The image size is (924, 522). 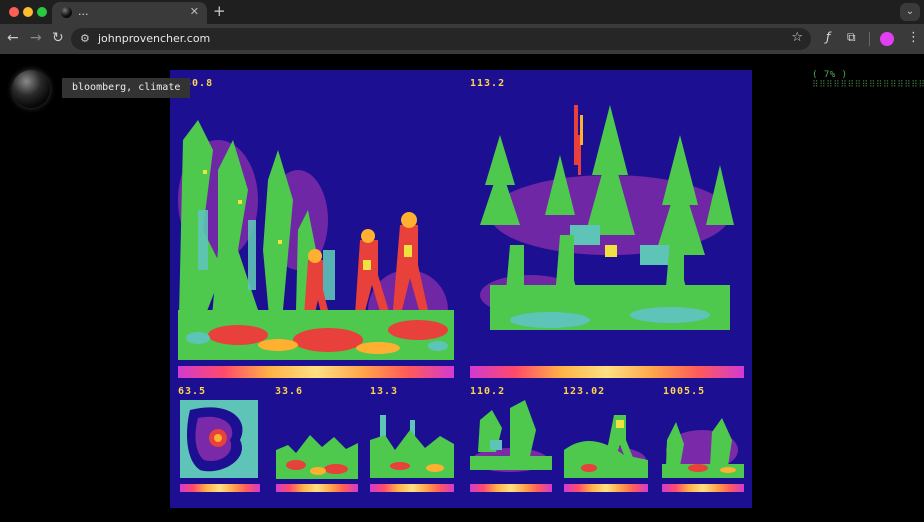 I want to click on panel-label: 33.6, so click(x=289, y=391).